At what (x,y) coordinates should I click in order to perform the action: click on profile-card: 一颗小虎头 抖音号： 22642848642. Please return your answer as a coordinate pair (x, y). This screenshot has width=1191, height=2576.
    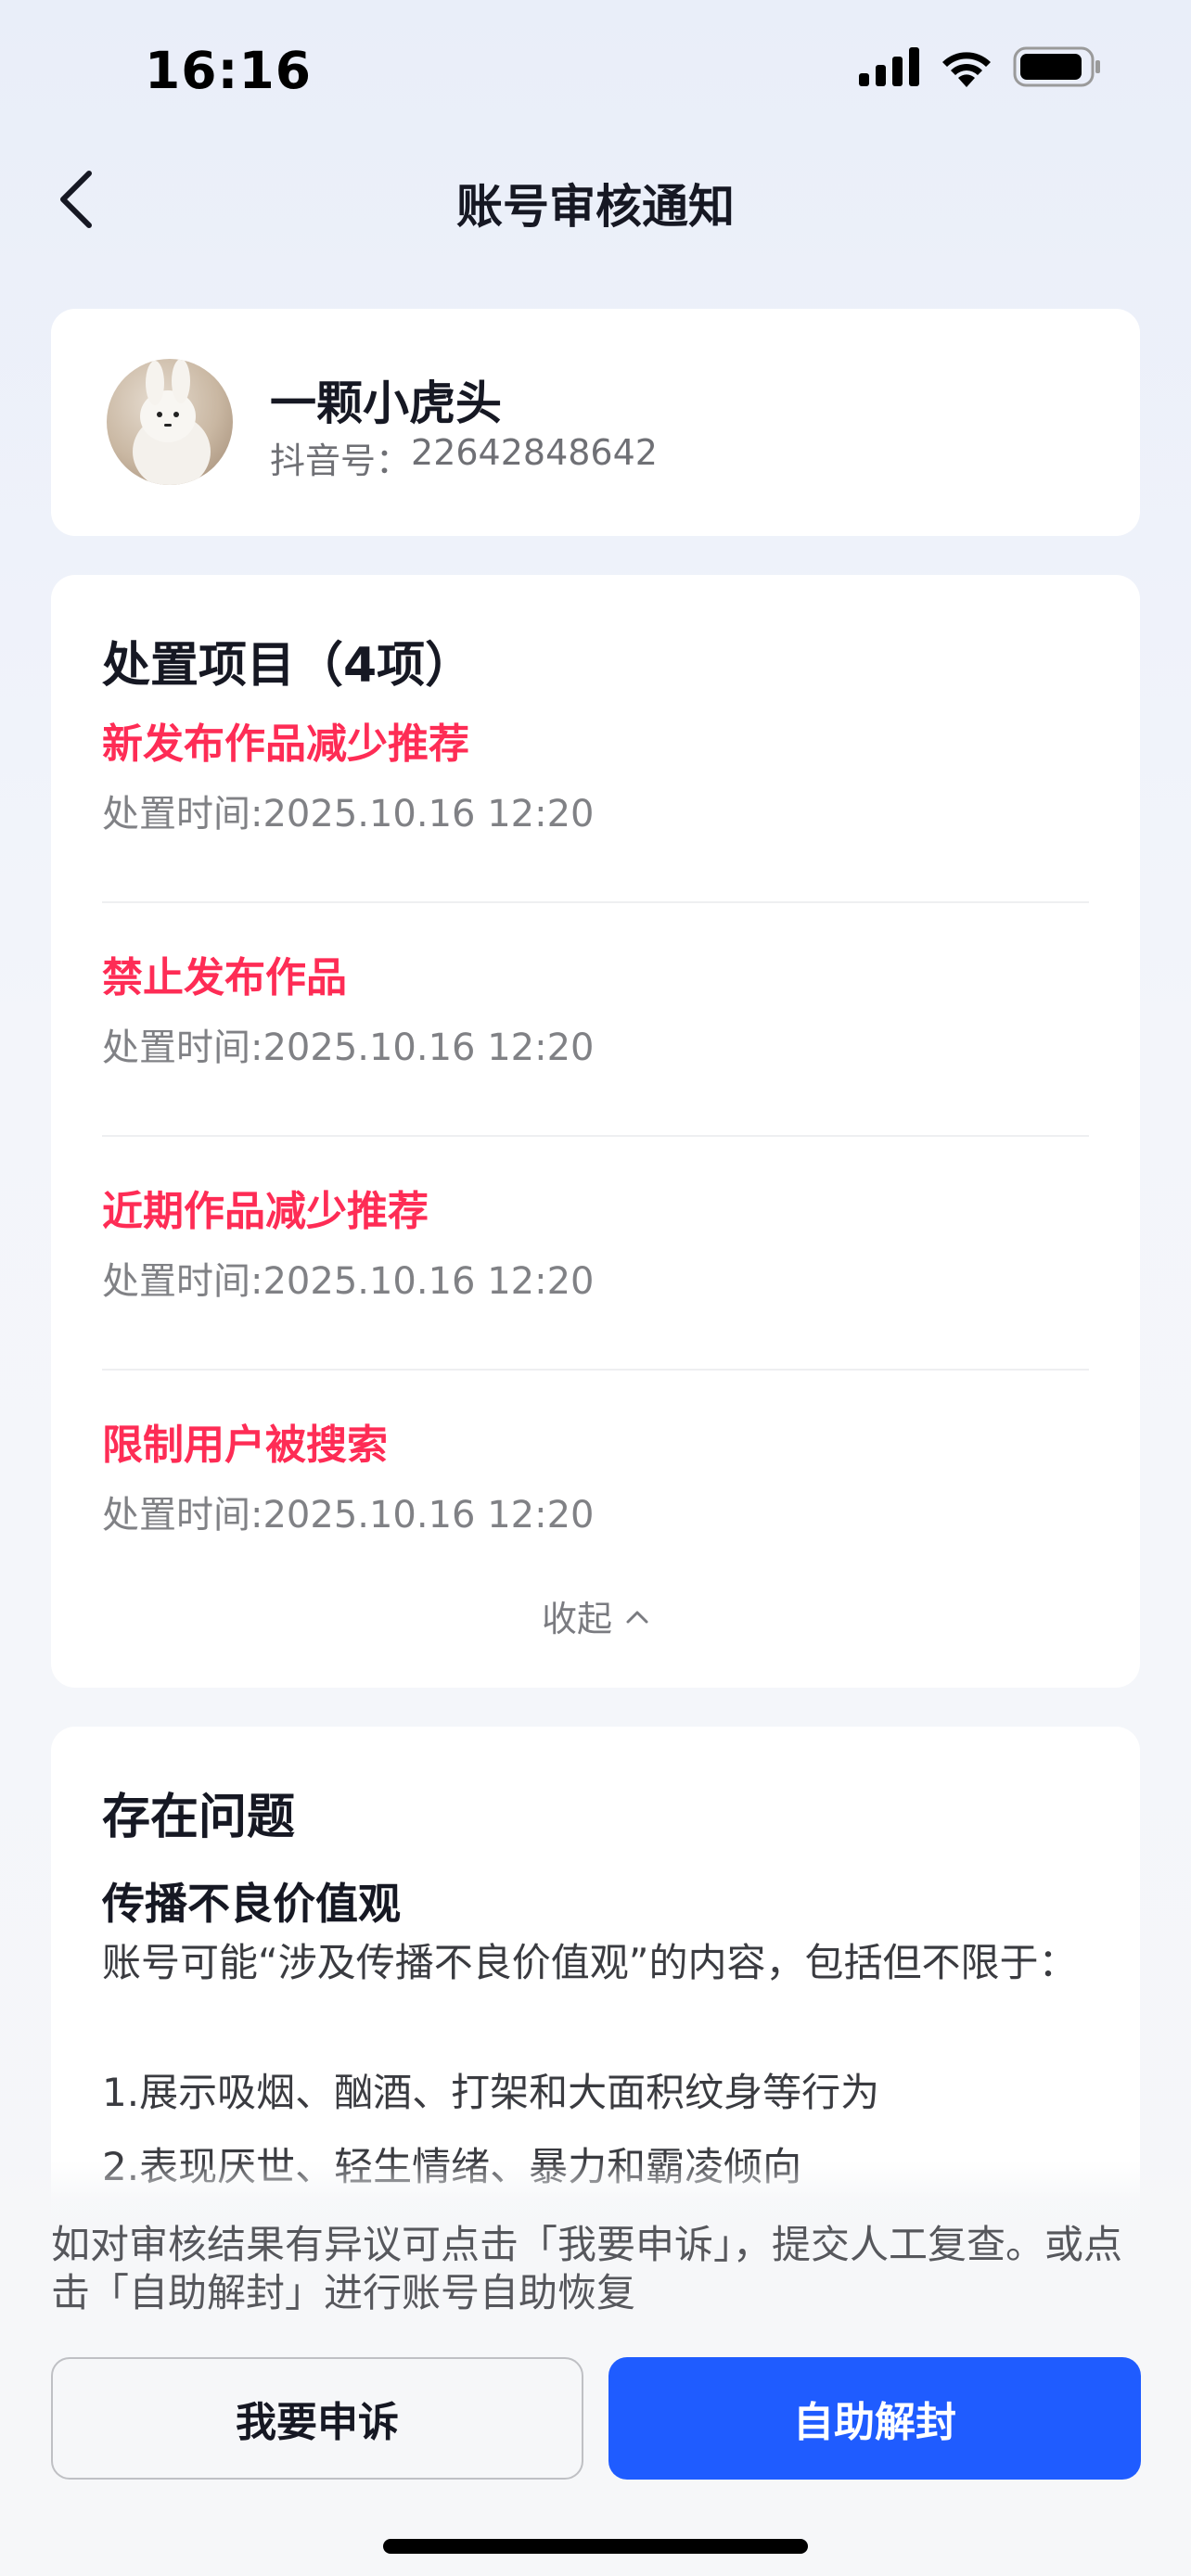
    Looking at the image, I should click on (595, 423).